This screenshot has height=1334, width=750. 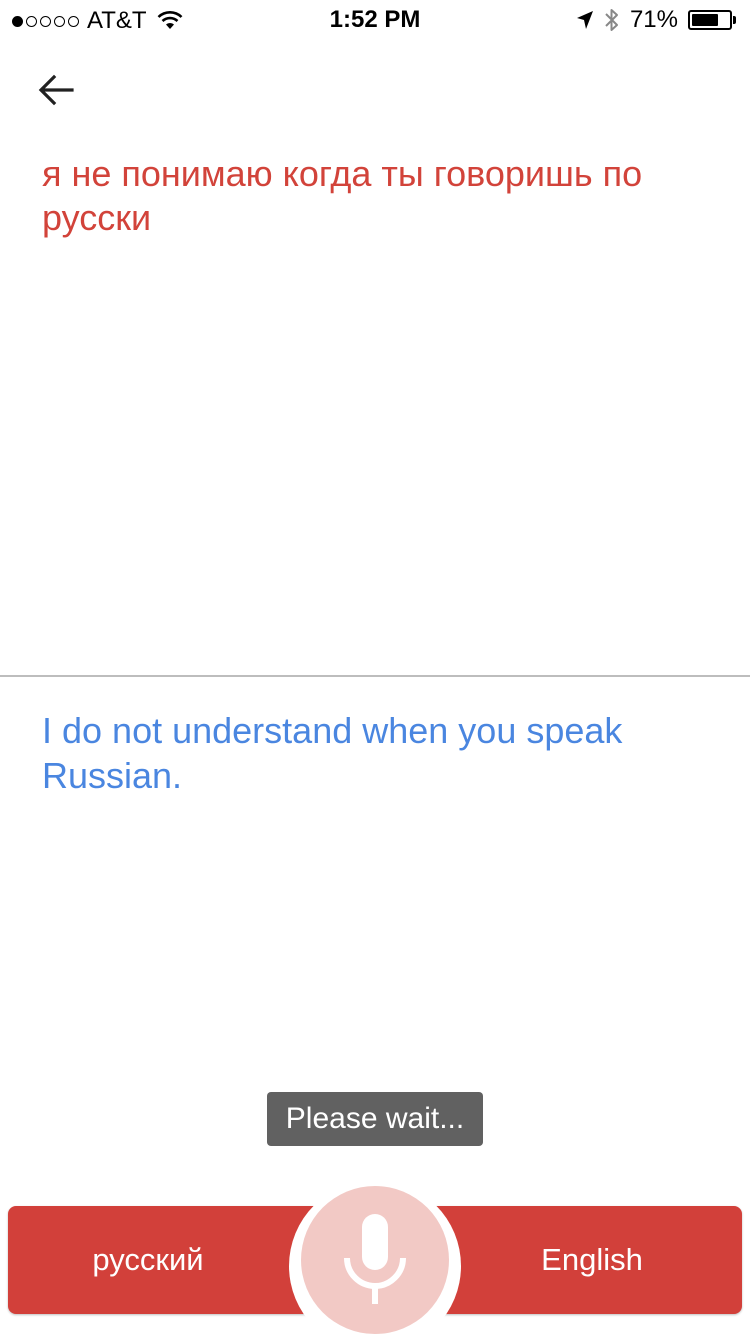 I want to click on target-language-label: English, so click(x=592, y=1259).